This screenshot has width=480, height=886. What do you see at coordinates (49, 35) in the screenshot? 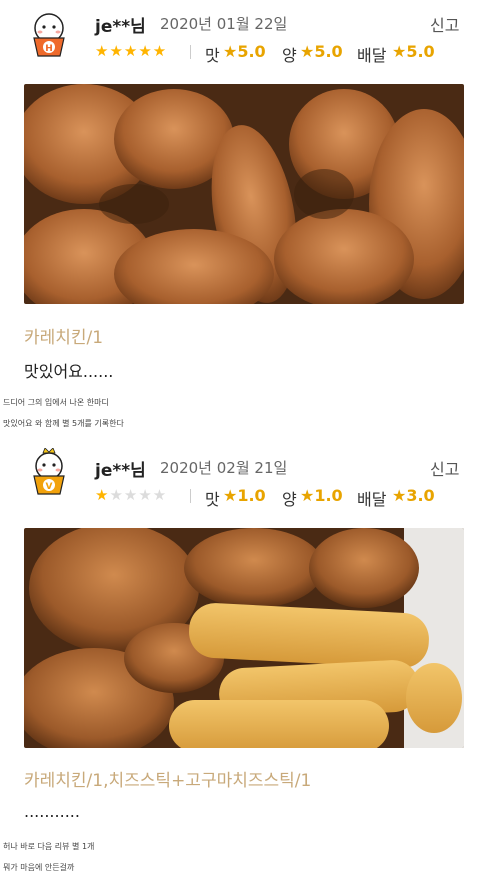
I see `avatar-mascot-icon: H` at bounding box center [49, 35].